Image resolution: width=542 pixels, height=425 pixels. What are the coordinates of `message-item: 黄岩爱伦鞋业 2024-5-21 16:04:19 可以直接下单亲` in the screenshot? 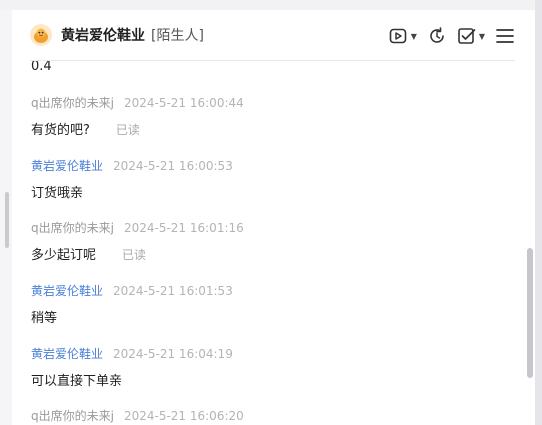 It's located at (132, 367).